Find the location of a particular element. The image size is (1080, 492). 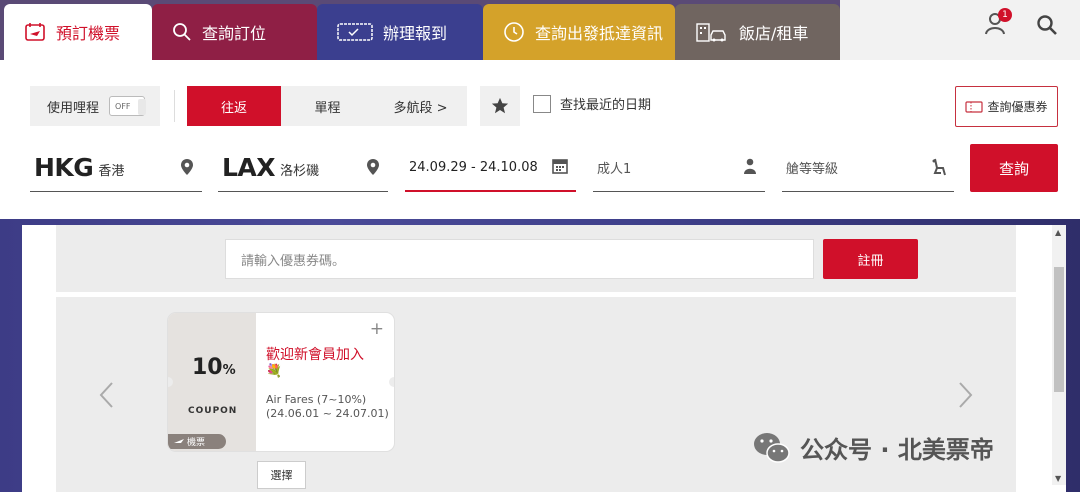

dialog-scrollbar: ▲ ▼ is located at coordinates (1059, 355).